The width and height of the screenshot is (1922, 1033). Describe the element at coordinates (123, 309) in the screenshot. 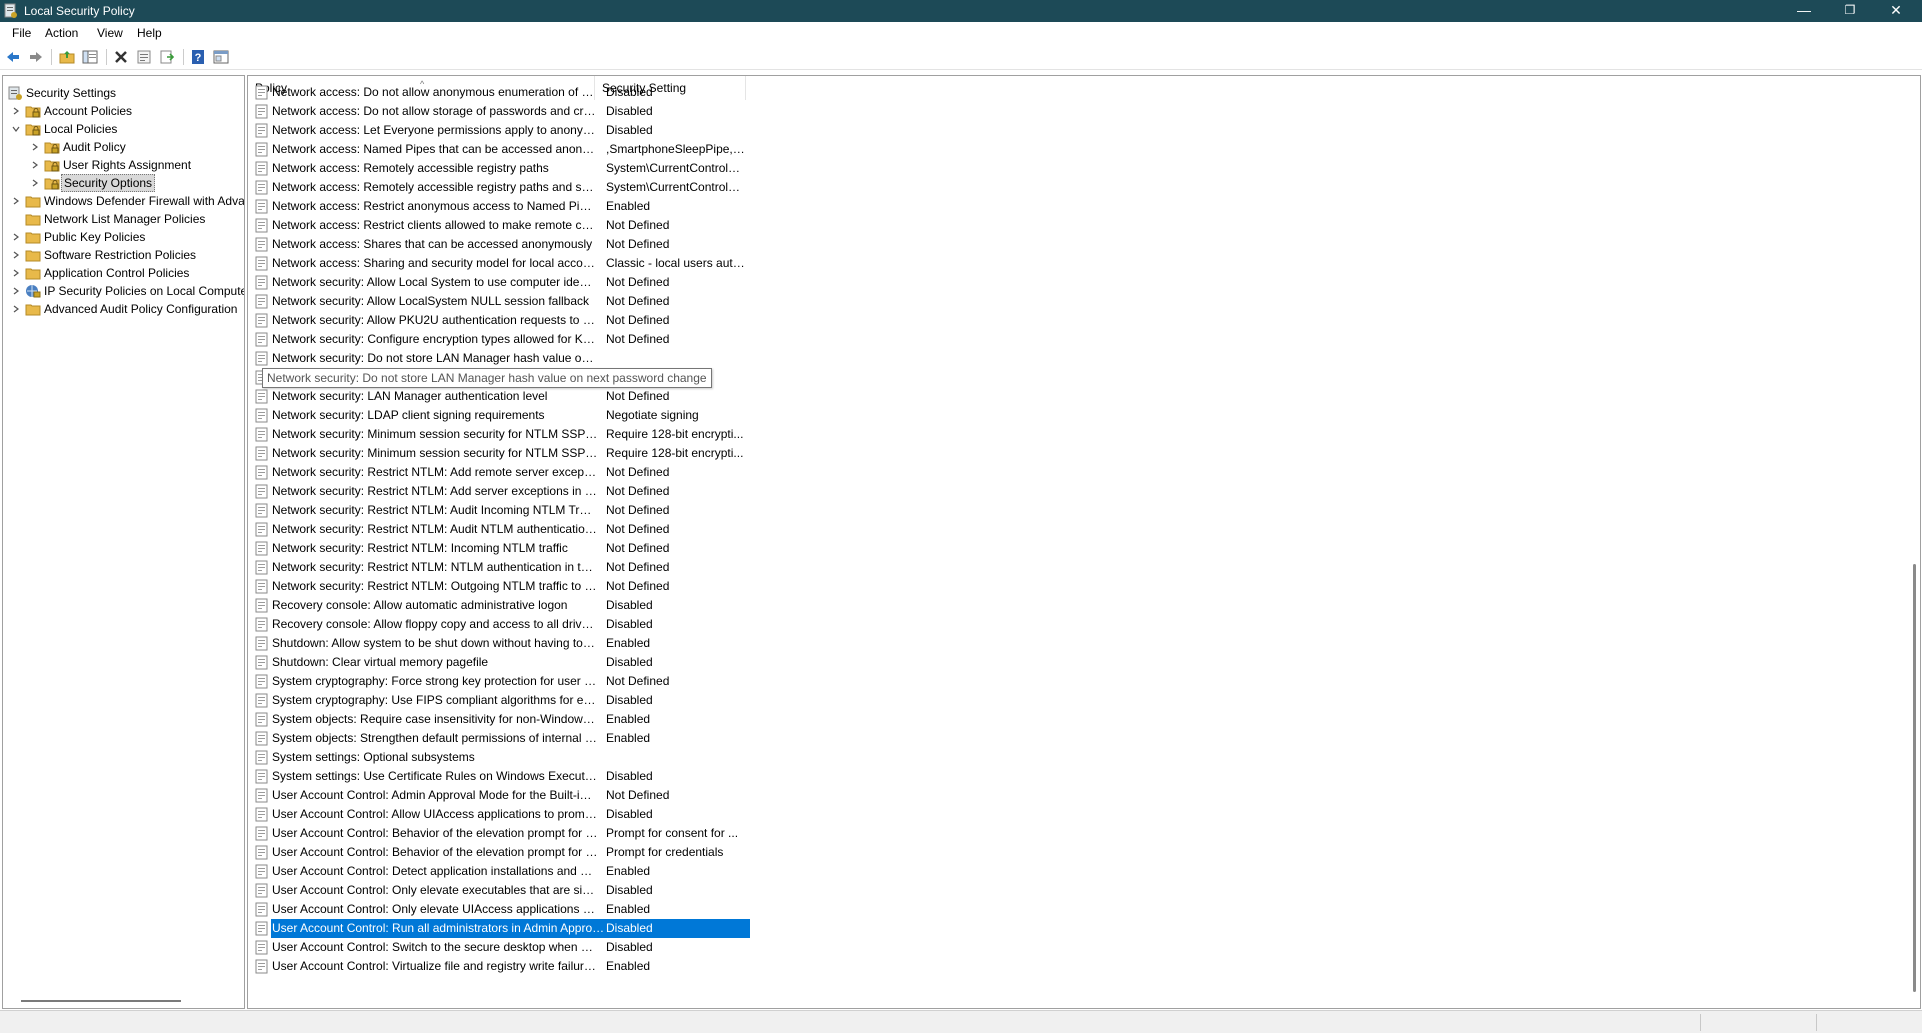

I see `tree-item: Advanced Audit Policy Configuration` at that location.